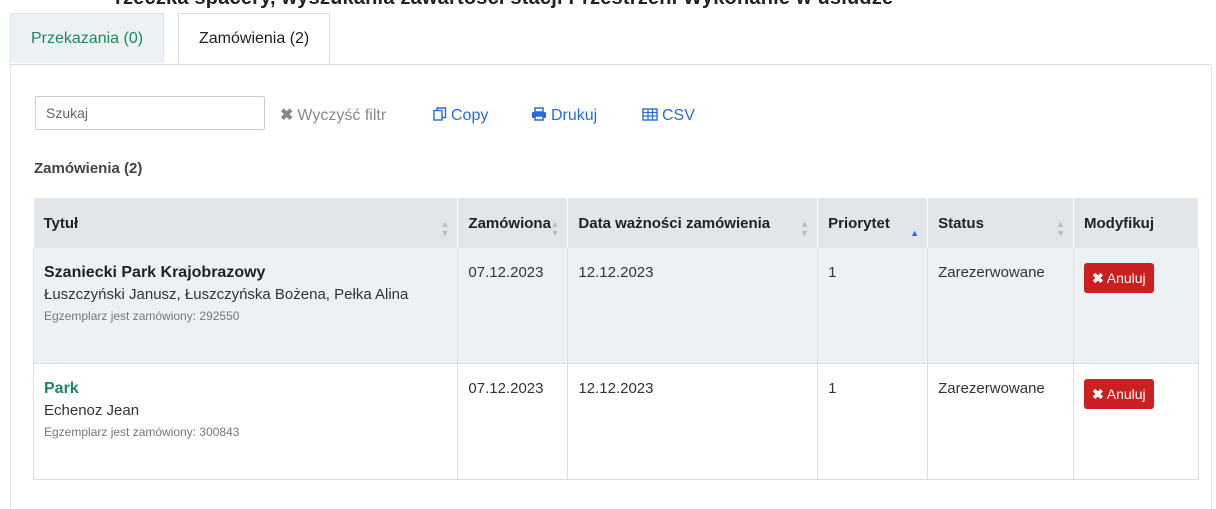 Image resolution: width=1216 pixels, height=509 pixels. What do you see at coordinates (470, 115) in the screenshot?
I see `copy-label: Copy` at bounding box center [470, 115].